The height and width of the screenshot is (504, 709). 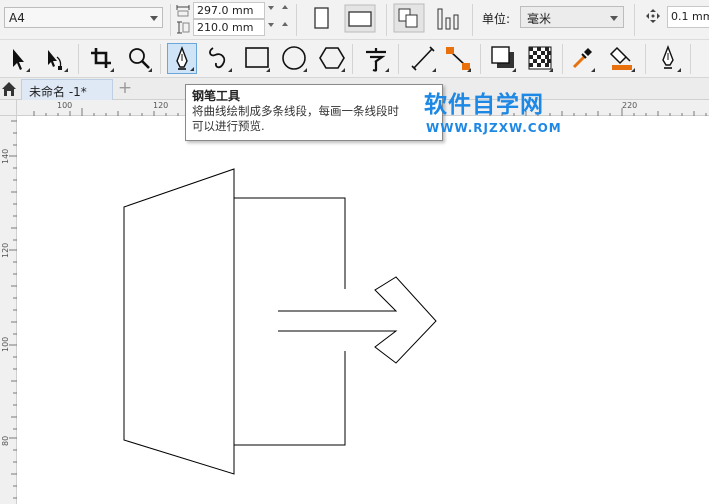 What do you see at coordinates (8, 108) in the screenshot?
I see `ruler-origin` at bounding box center [8, 108].